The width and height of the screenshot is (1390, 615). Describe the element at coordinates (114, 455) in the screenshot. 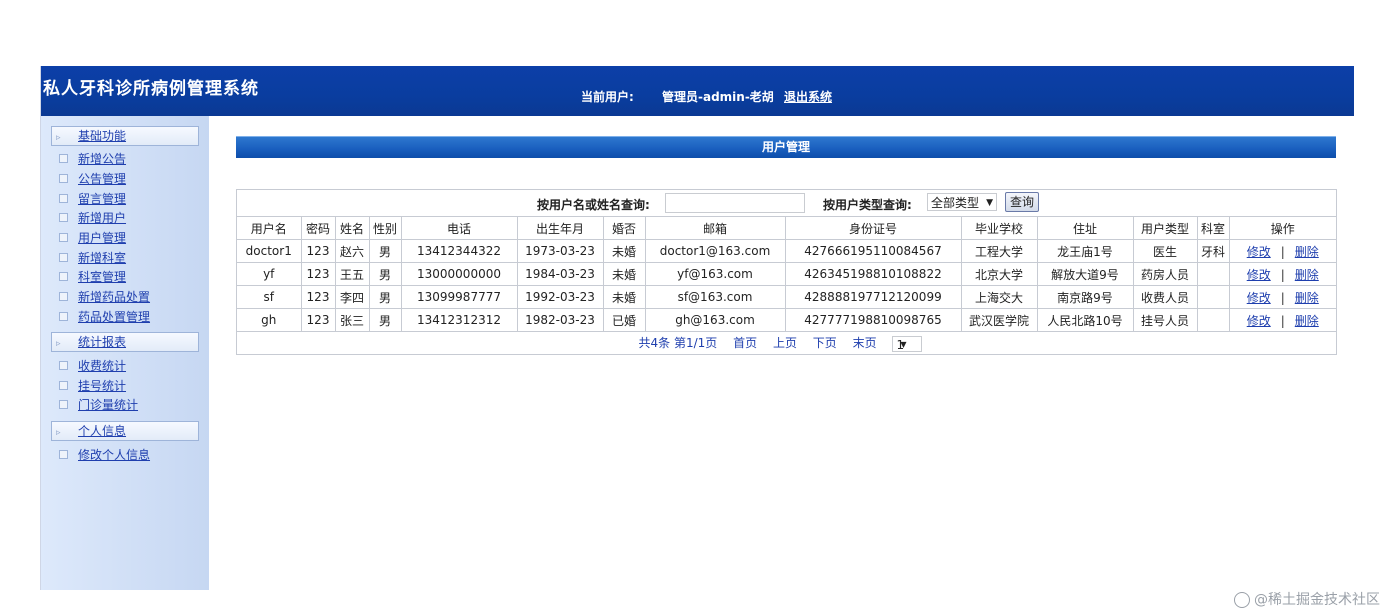

I see `sidebar-item-label: 修改个人信息` at that location.